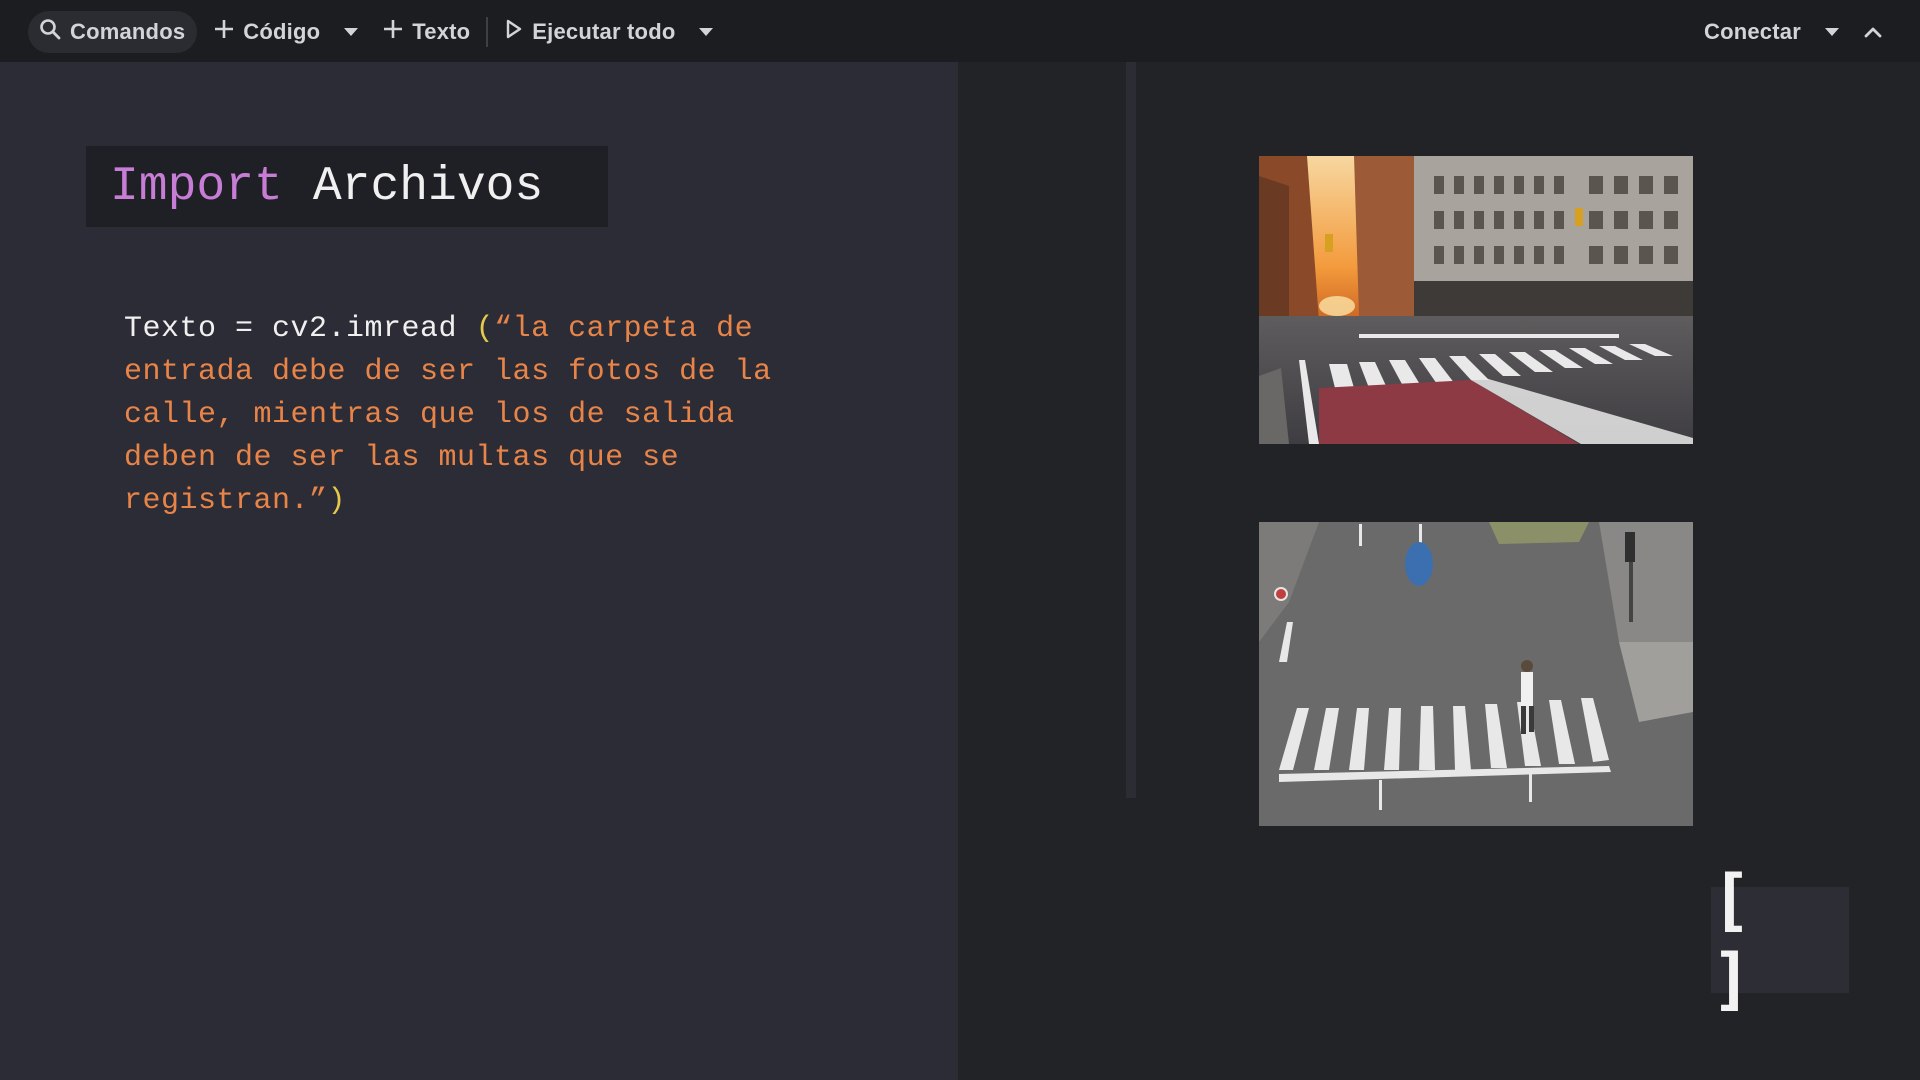 The height and width of the screenshot is (1080, 1920). Describe the element at coordinates (604, 31) in the screenshot. I see `run-all-label: Ejecutar todo` at that location.